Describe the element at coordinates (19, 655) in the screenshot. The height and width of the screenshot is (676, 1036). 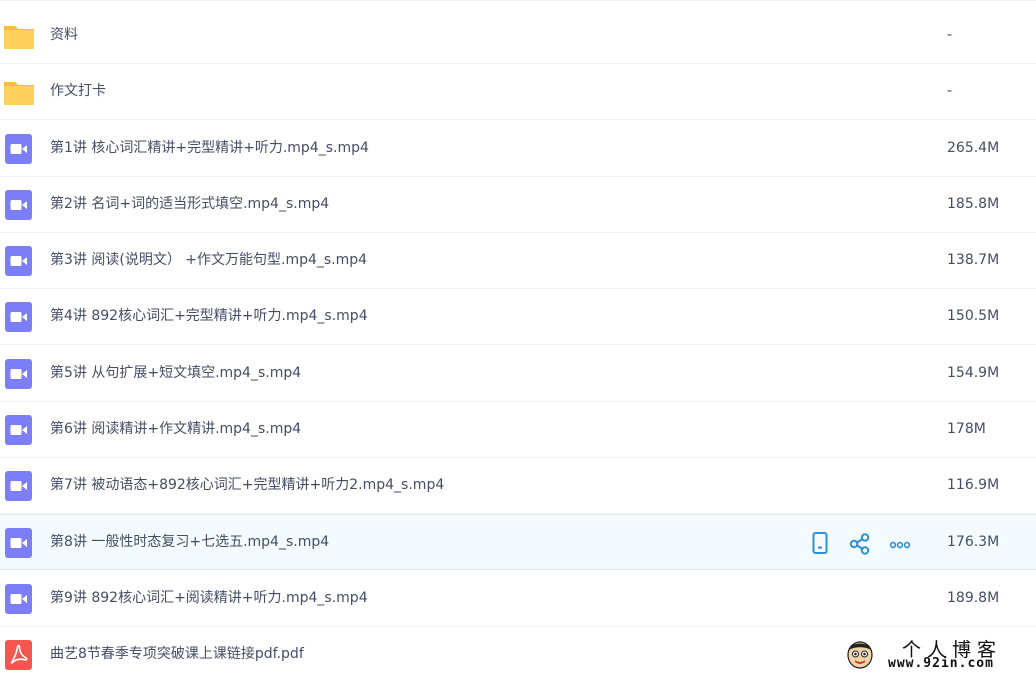
I see `pdf-icon` at that location.